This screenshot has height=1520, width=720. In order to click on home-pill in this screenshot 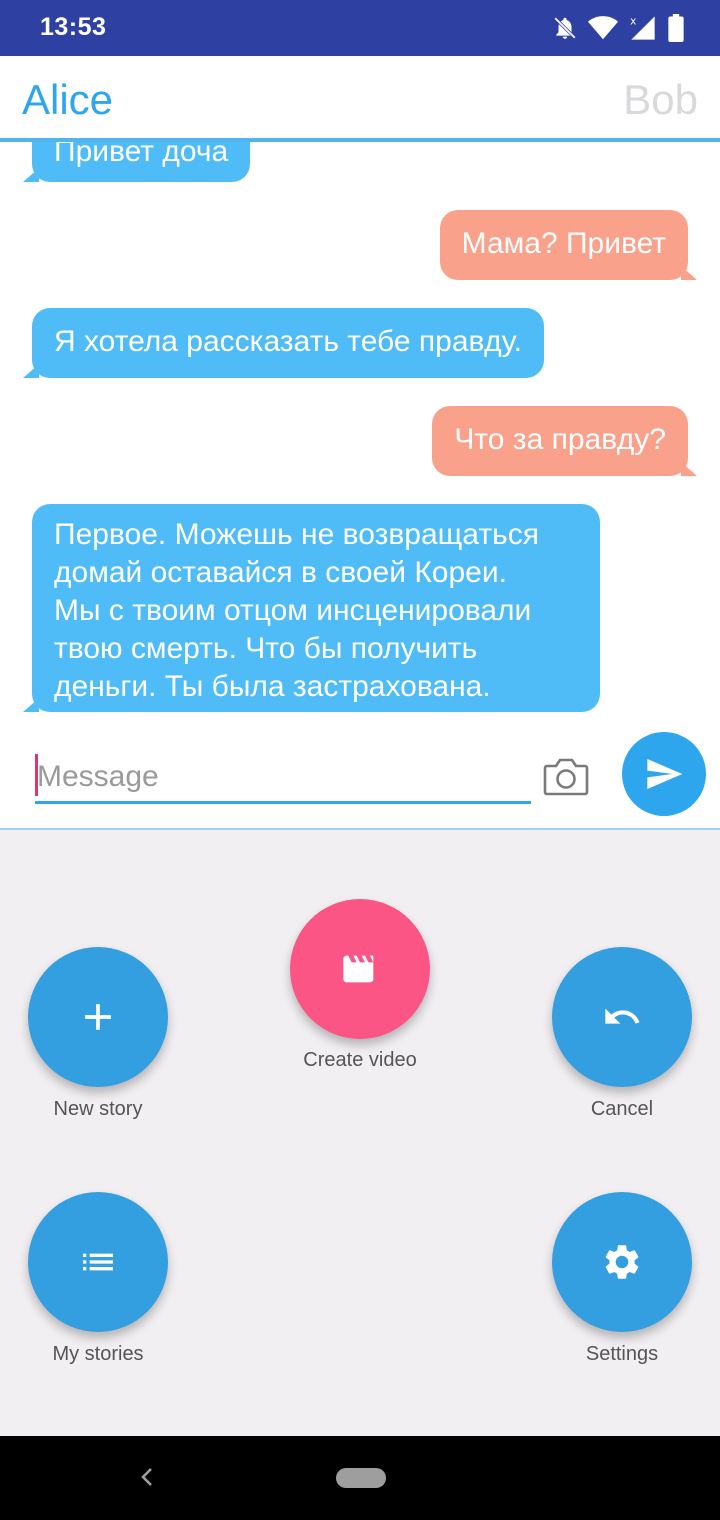, I will do `click(361, 1478)`.